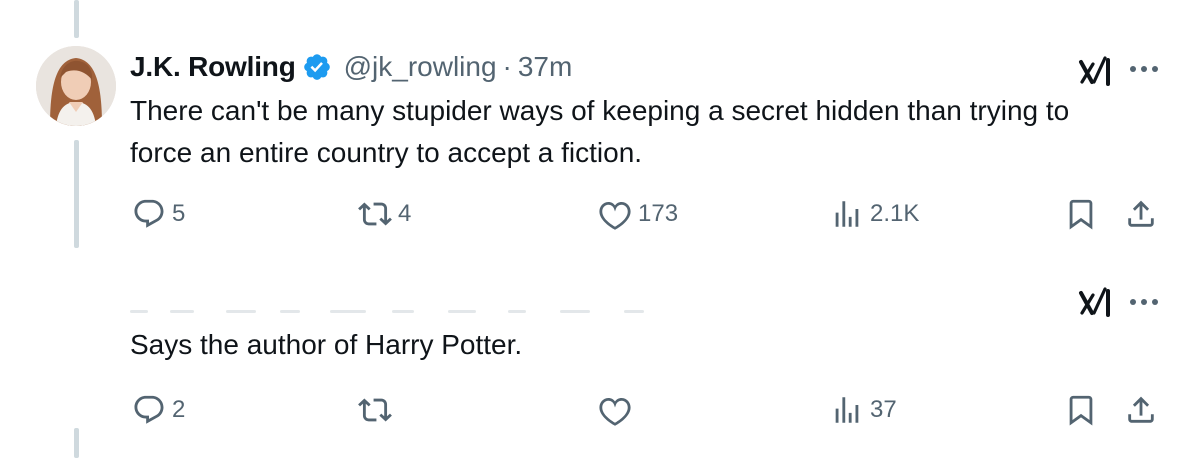 The width and height of the screenshot is (1200, 458). I want to click on display-name: J.K. Rowling, so click(213, 67).